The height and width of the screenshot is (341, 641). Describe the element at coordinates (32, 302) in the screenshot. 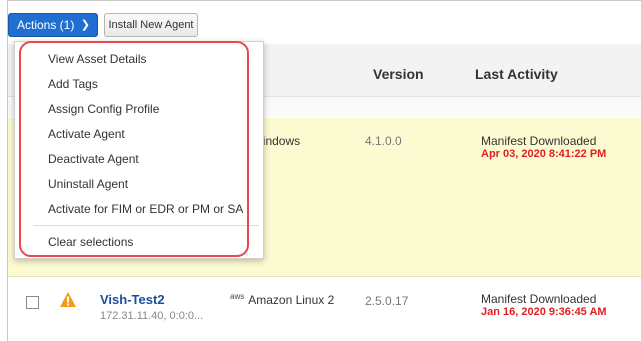

I see `row-checkbox` at that location.